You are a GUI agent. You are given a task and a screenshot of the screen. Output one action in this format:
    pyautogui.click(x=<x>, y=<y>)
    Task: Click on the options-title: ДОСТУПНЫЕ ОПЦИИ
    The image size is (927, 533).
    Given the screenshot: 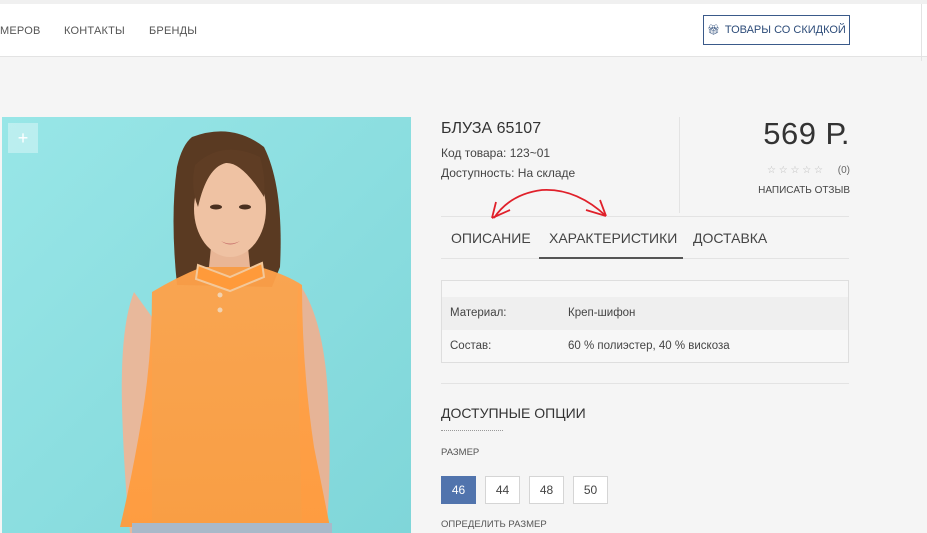 What is the action you would take?
    pyautogui.click(x=513, y=413)
    